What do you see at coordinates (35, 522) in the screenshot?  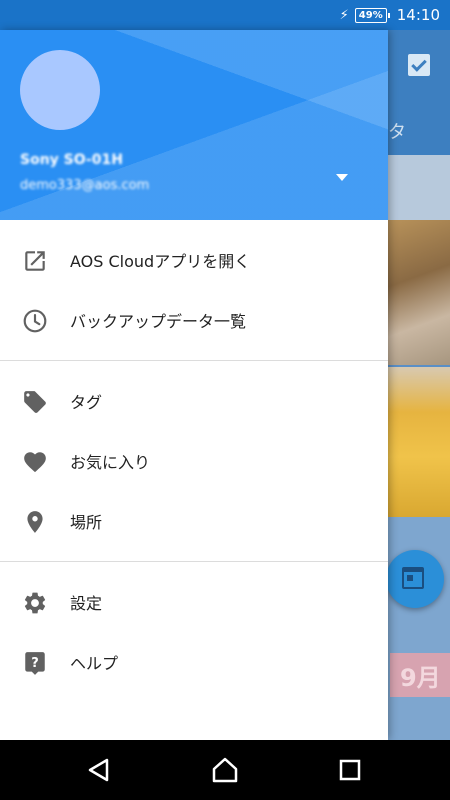 I see `location-pin-icon` at bounding box center [35, 522].